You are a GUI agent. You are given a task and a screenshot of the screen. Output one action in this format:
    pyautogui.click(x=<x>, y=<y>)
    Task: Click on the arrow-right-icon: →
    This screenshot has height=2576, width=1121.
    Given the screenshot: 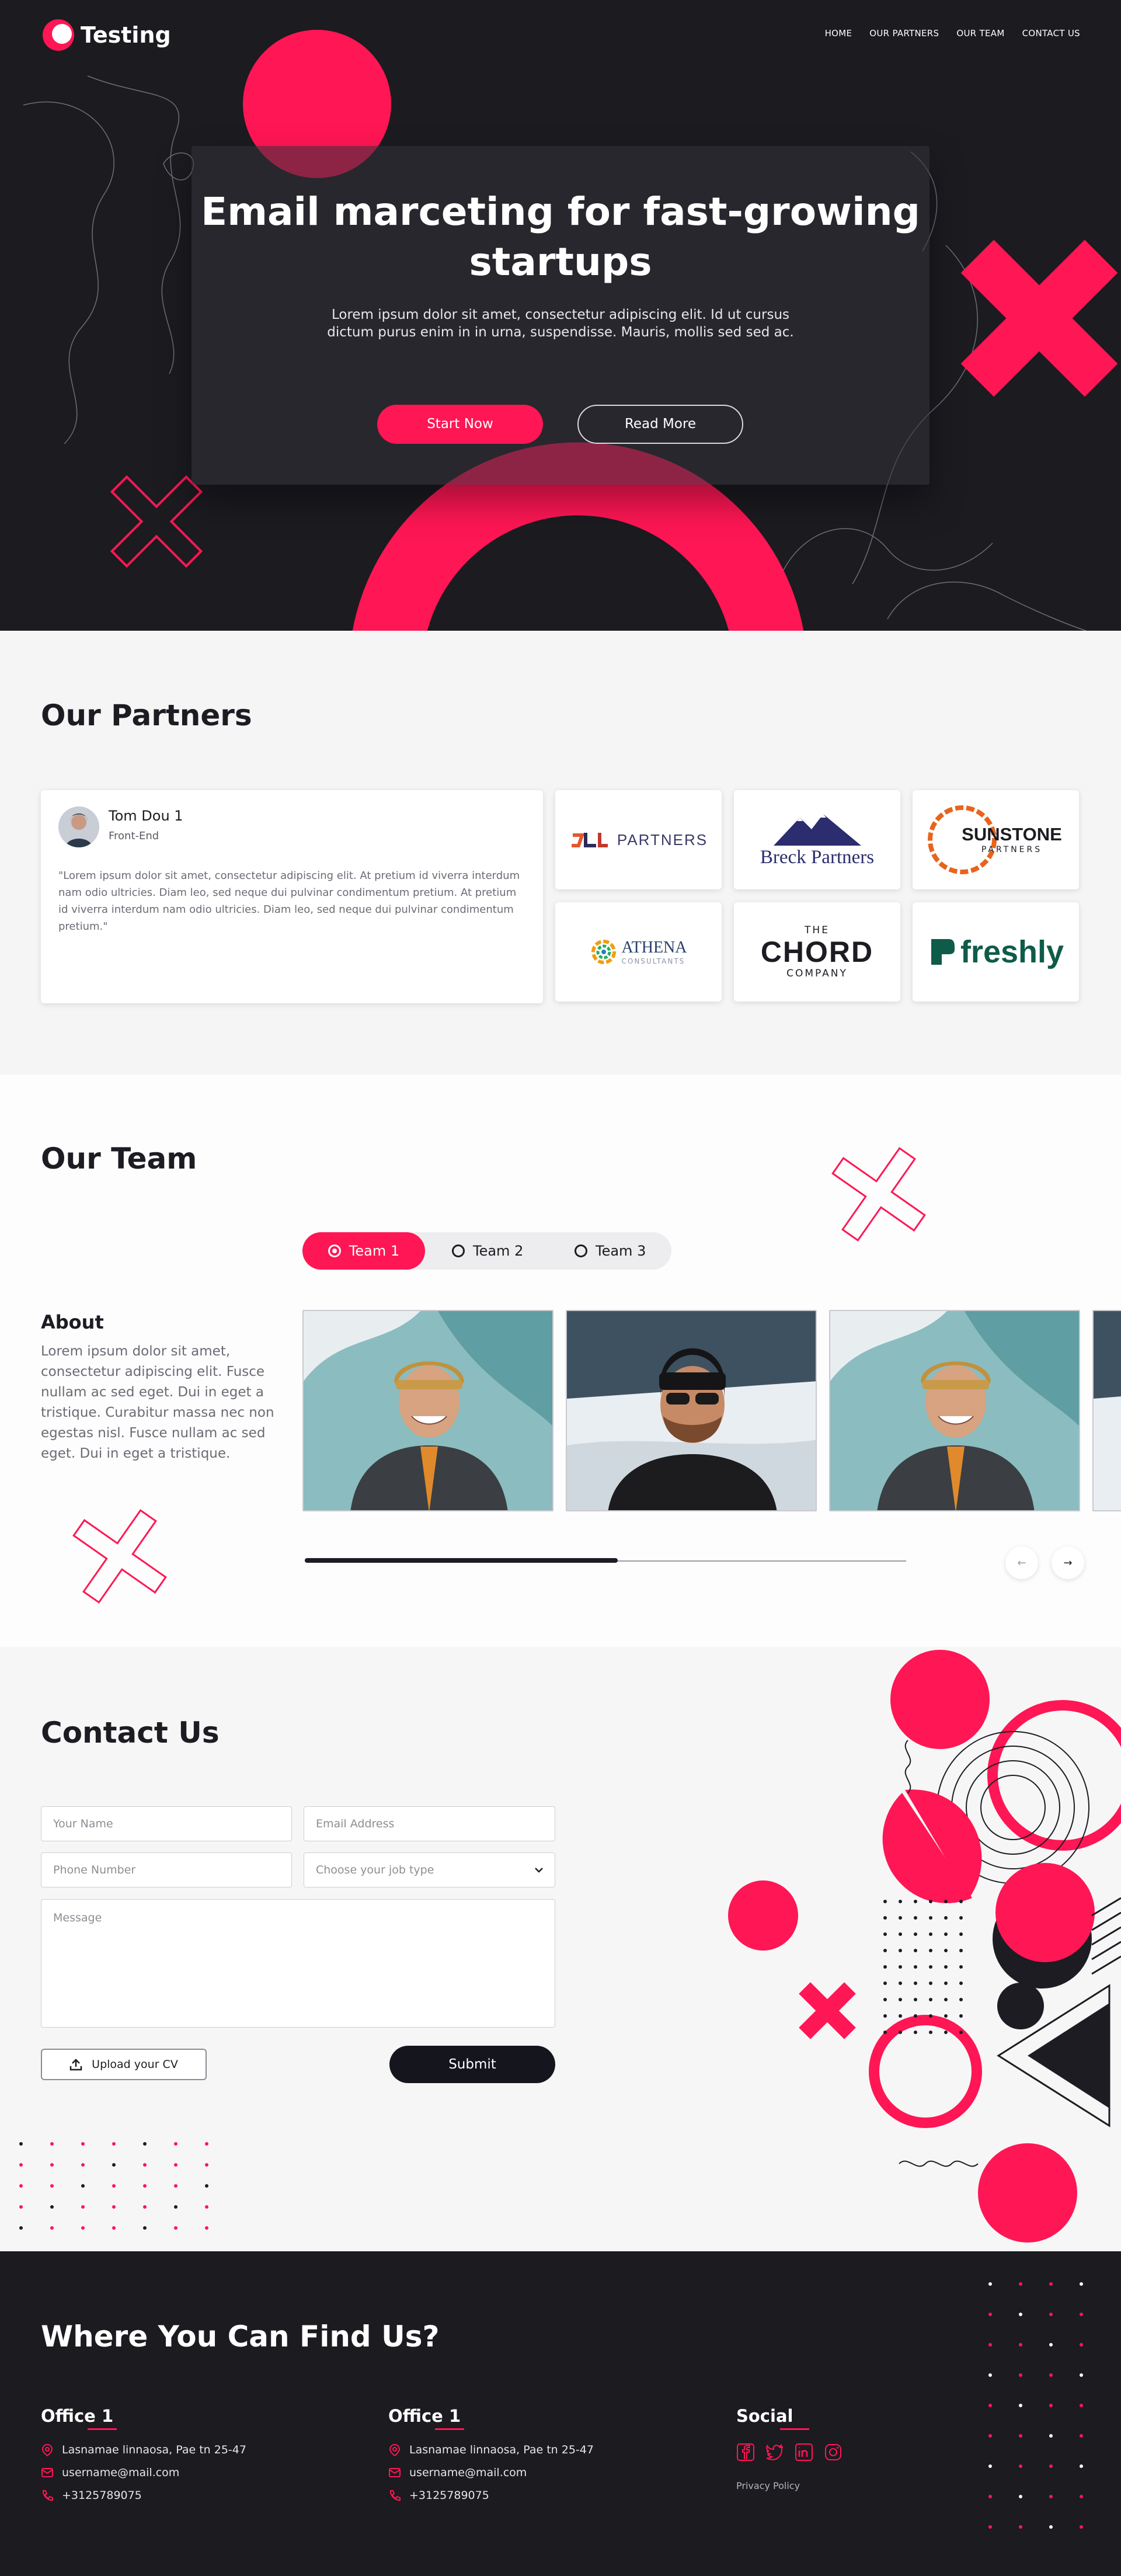 What is the action you would take?
    pyautogui.click(x=1068, y=1563)
    